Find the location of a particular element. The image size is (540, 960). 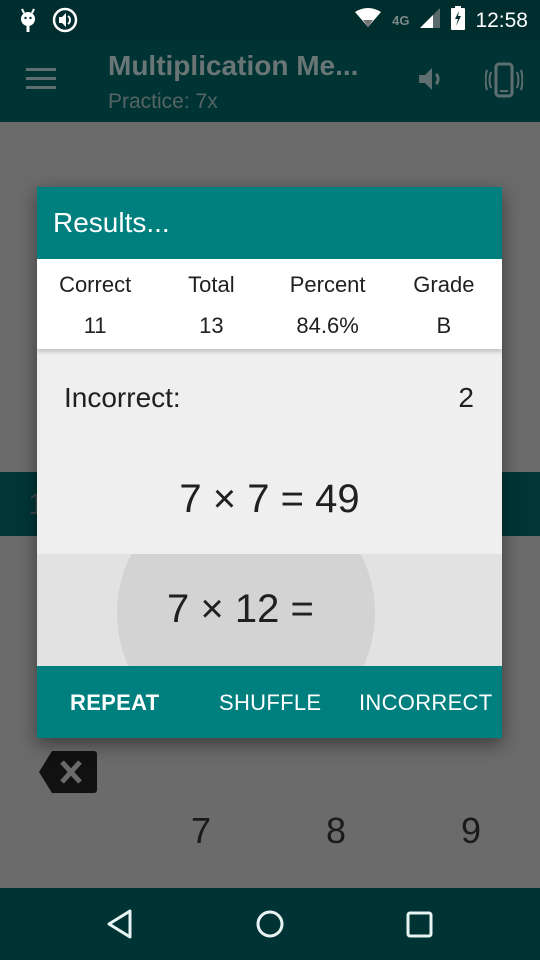

vibrate-icon is located at coordinates (504, 82).